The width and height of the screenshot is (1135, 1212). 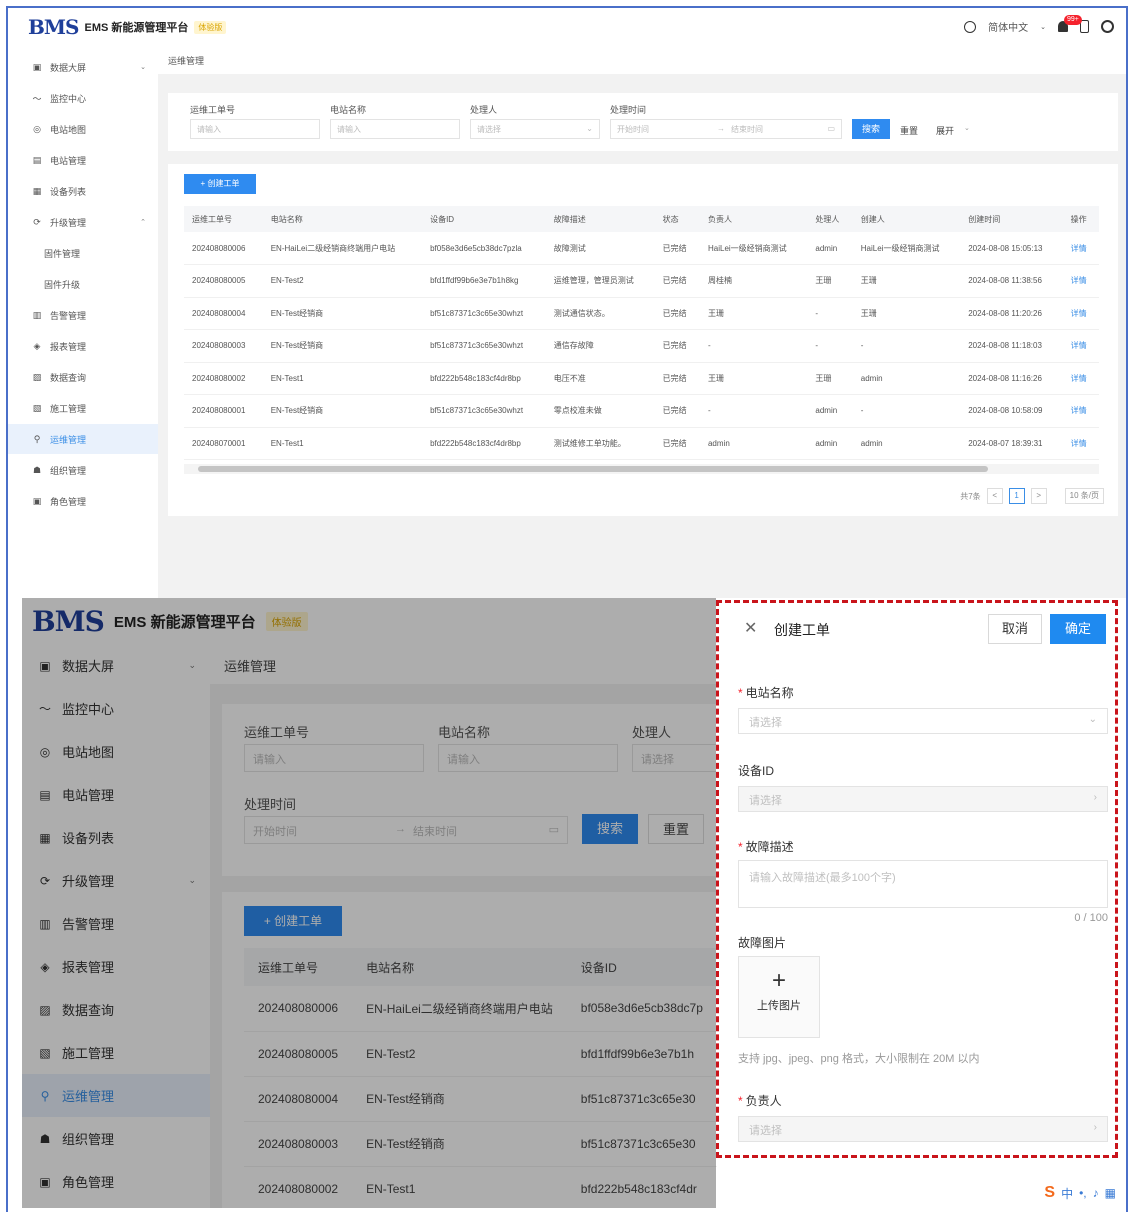 I want to click on sidebar-item: ⟳ 升级管理 ⌃, so click(x=83, y=222).